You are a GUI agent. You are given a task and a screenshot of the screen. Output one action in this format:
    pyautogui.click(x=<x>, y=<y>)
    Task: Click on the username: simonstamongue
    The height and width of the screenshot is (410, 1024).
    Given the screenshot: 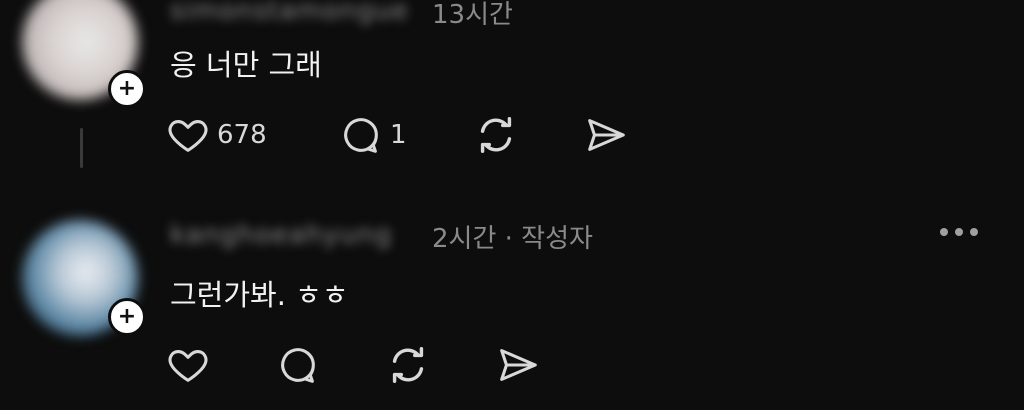 What is the action you would take?
    pyautogui.click(x=289, y=13)
    